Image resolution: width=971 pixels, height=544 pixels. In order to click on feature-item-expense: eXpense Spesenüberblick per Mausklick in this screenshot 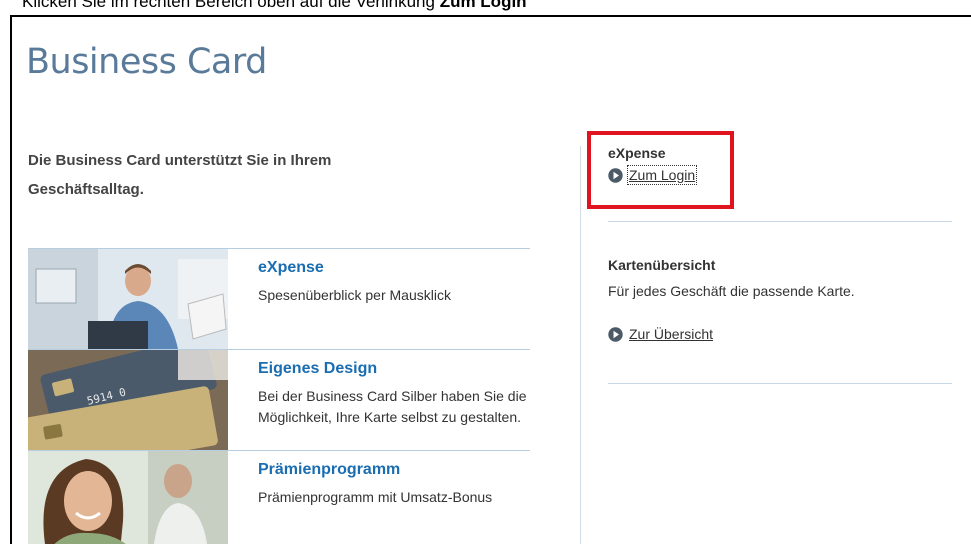, I will do `click(279, 298)`.